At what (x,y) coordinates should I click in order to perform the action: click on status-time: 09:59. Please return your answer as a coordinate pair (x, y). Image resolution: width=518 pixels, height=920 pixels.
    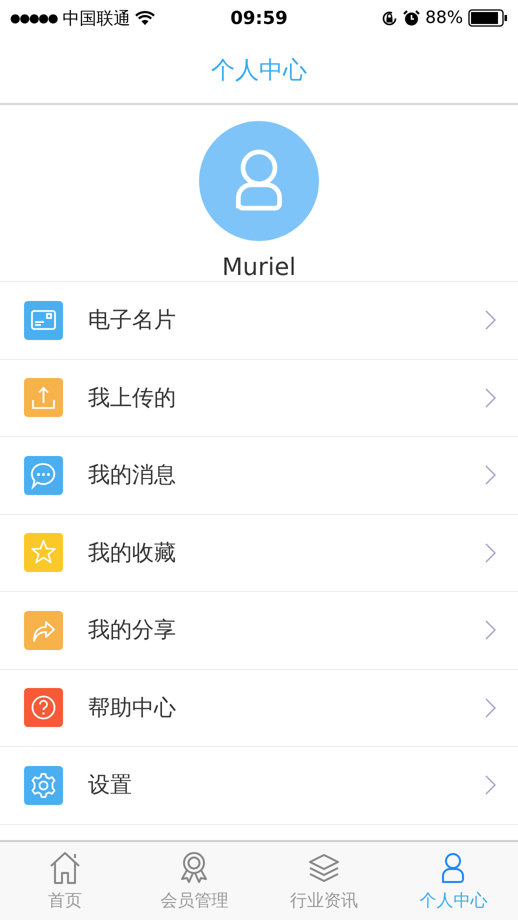
    Looking at the image, I should click on (259, 18).